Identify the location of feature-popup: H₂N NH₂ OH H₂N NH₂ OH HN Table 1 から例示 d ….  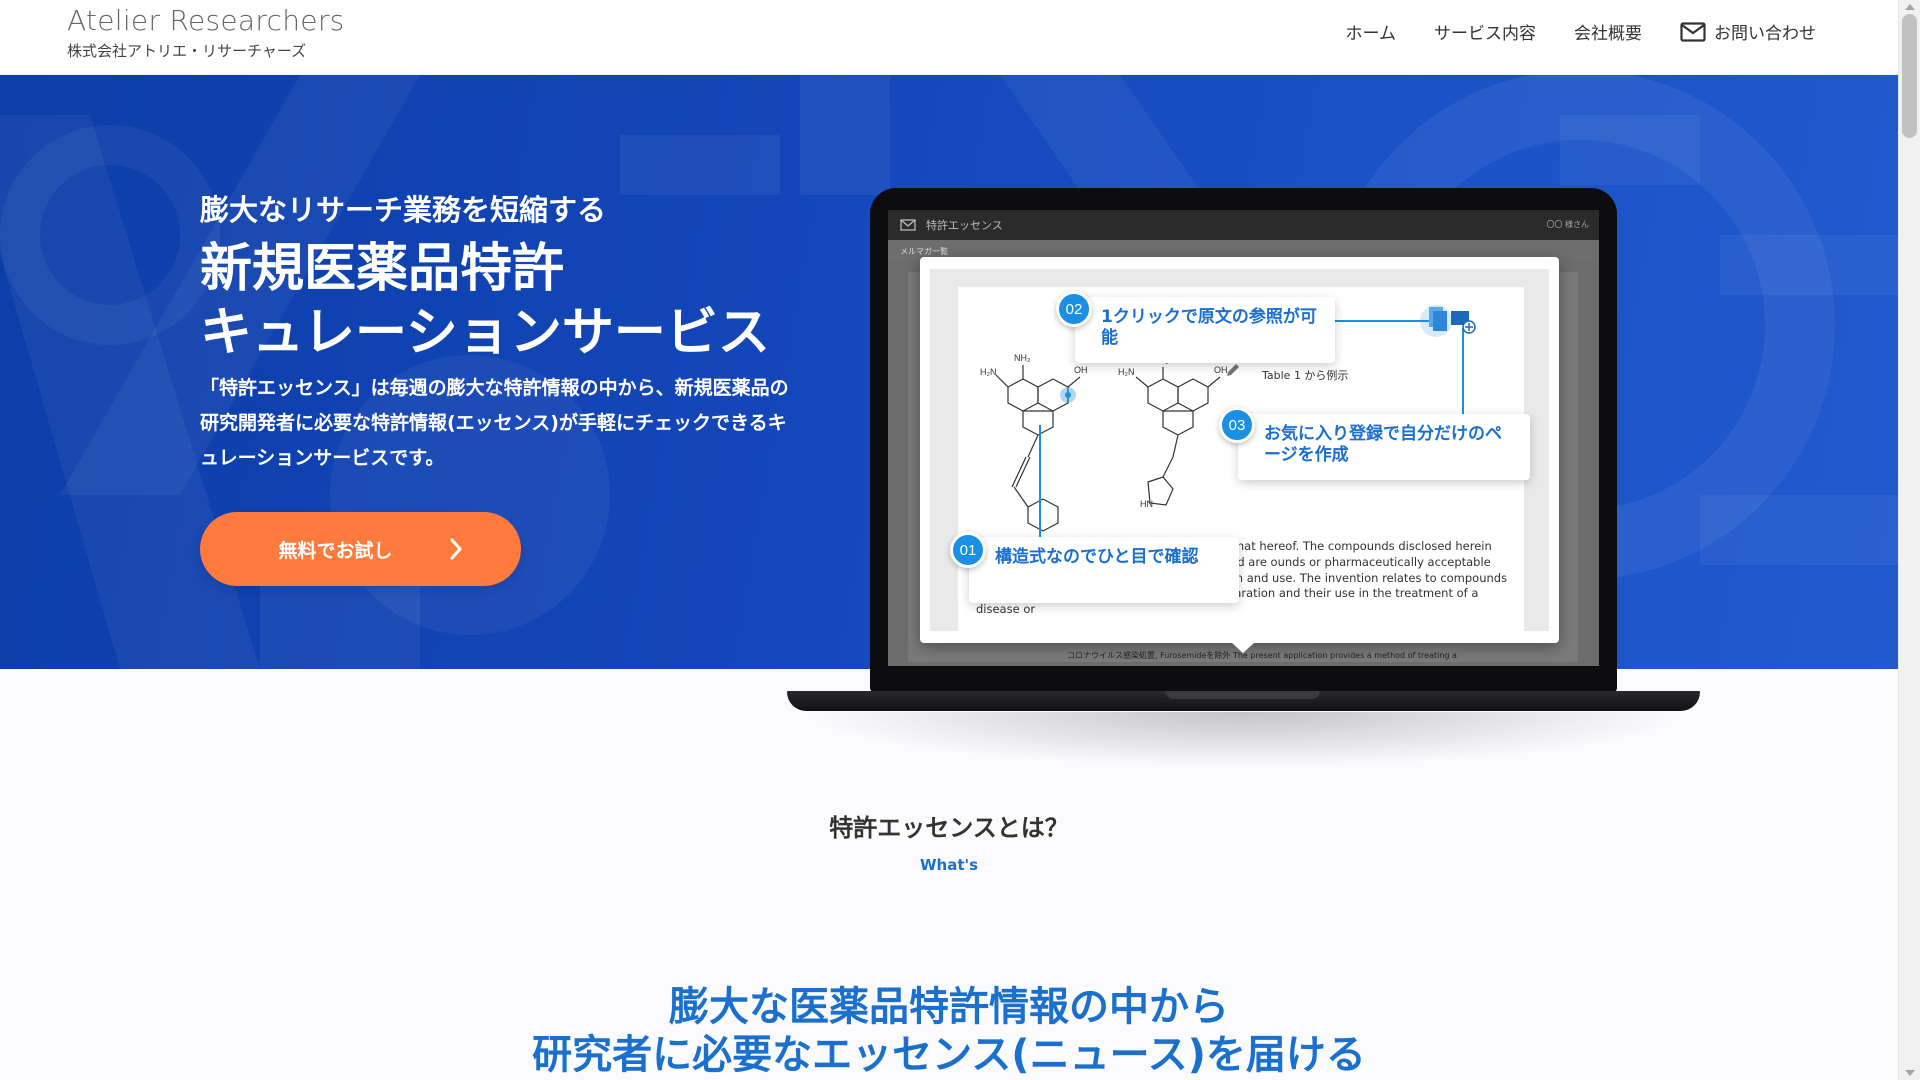
(1239, 450).